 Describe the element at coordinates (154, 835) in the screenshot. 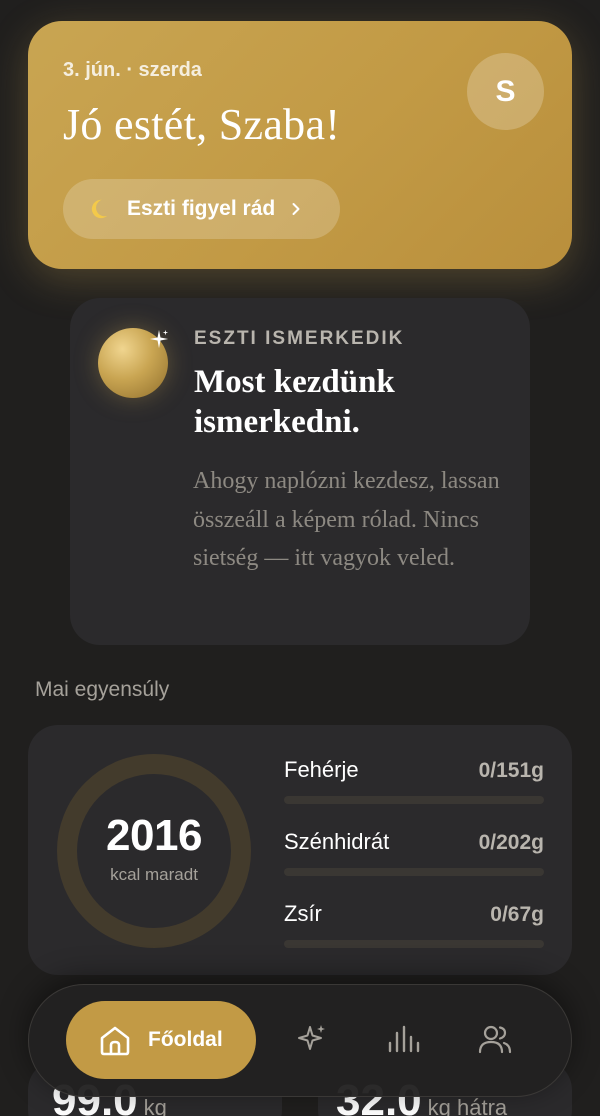

I see `calories-remaining-value: 2016` at that location.